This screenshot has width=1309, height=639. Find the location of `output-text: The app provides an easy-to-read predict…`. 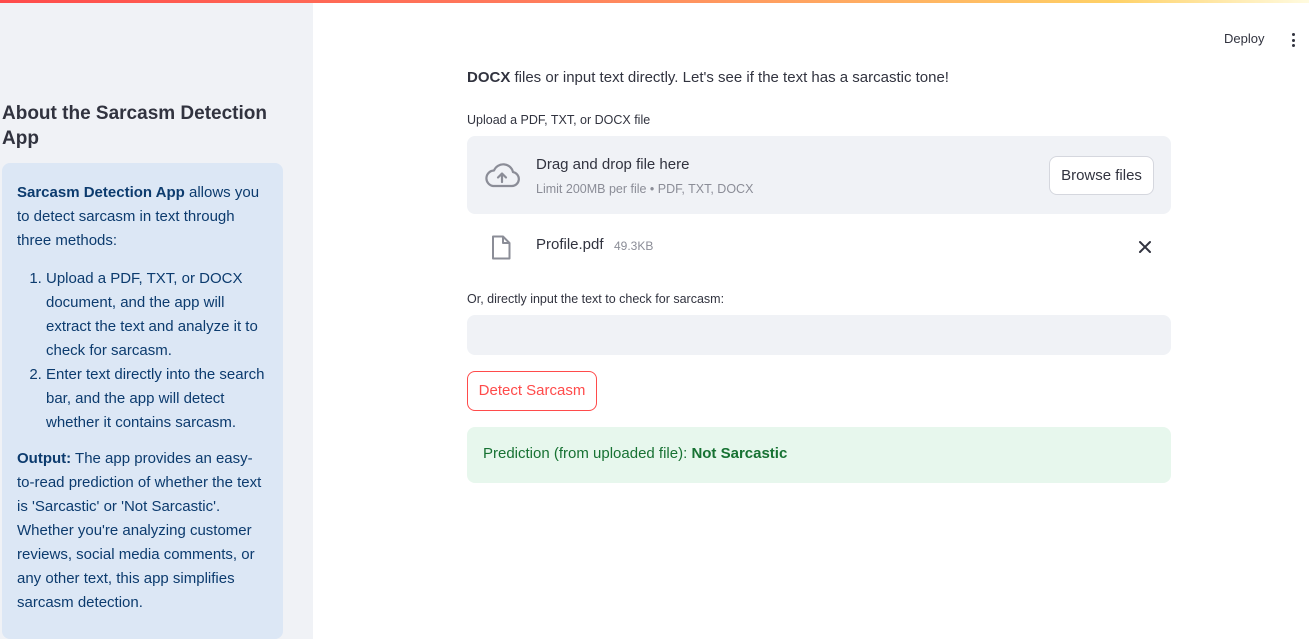

output-text: The app provides an easy-to-read predict… is located at coordinates (139, 530).